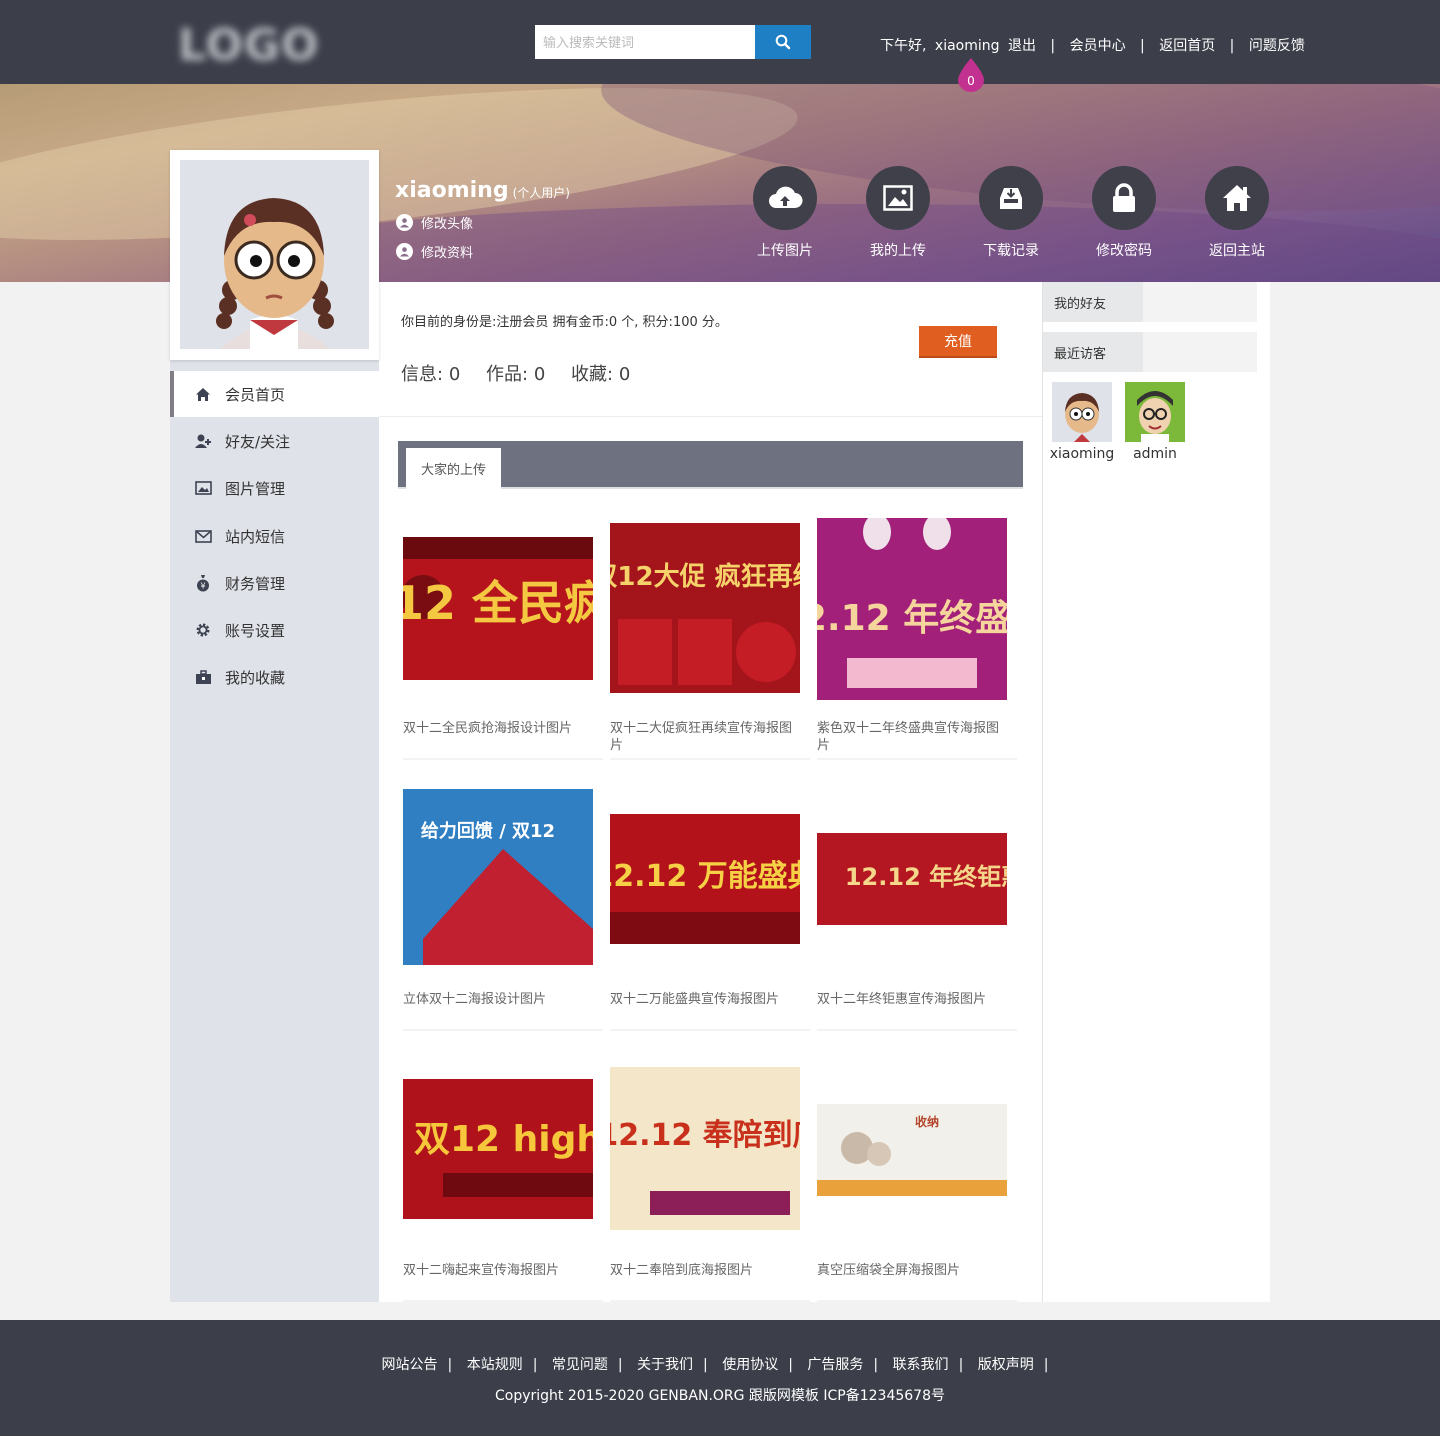  What do you see at coordinates (274, 441) in the screenshot?
I see `sidebar-item-friends: 好友/关注` at bounding box center [274, 441].